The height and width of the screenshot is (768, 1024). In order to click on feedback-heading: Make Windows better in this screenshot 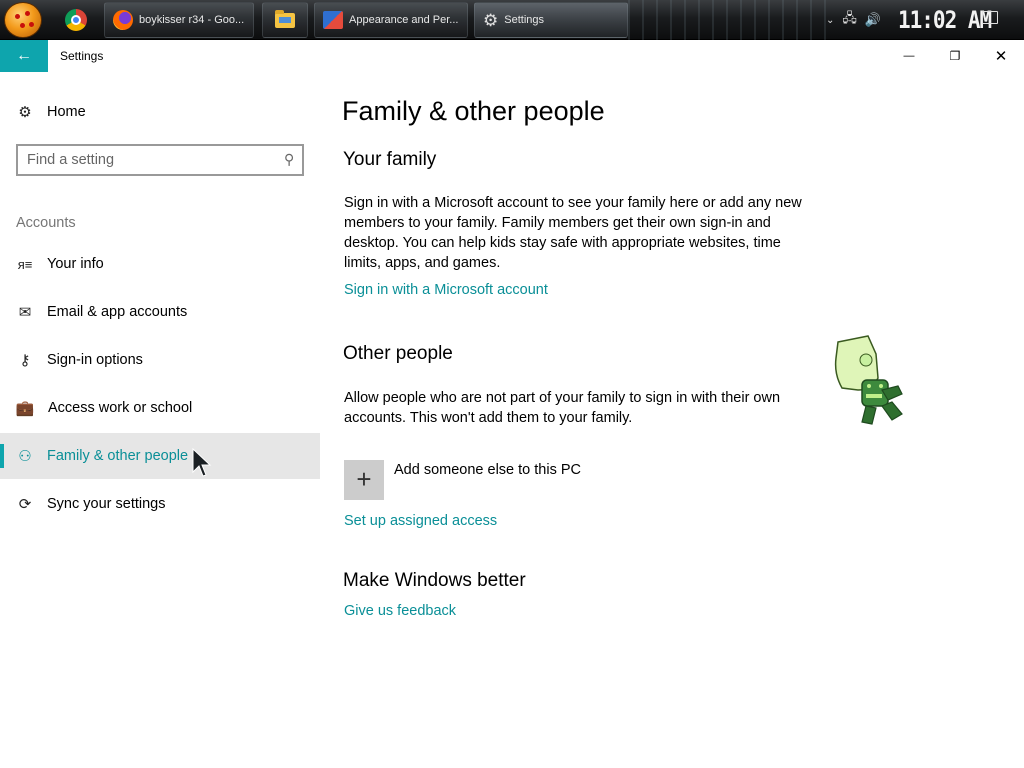, I will do `click(434, 580)`.